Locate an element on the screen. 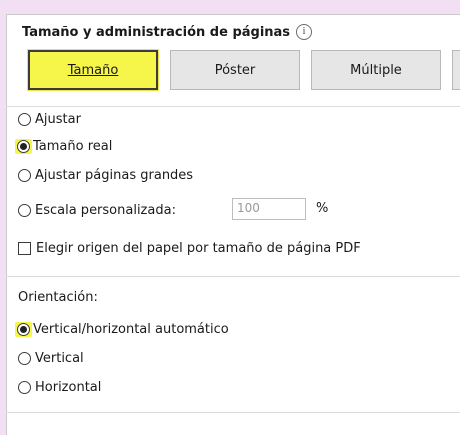 This screenshot has height=435, width=460. tab-poster-label: Póster is located at coordinates (235, 70).